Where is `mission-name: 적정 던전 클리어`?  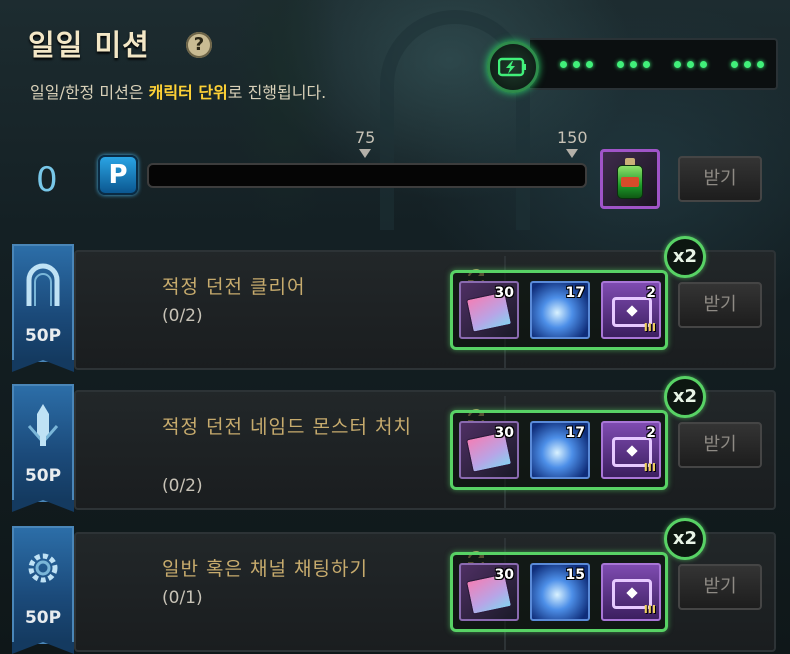
mission-name: 적정 던전 클리어 is located at coordinates (234, 287).